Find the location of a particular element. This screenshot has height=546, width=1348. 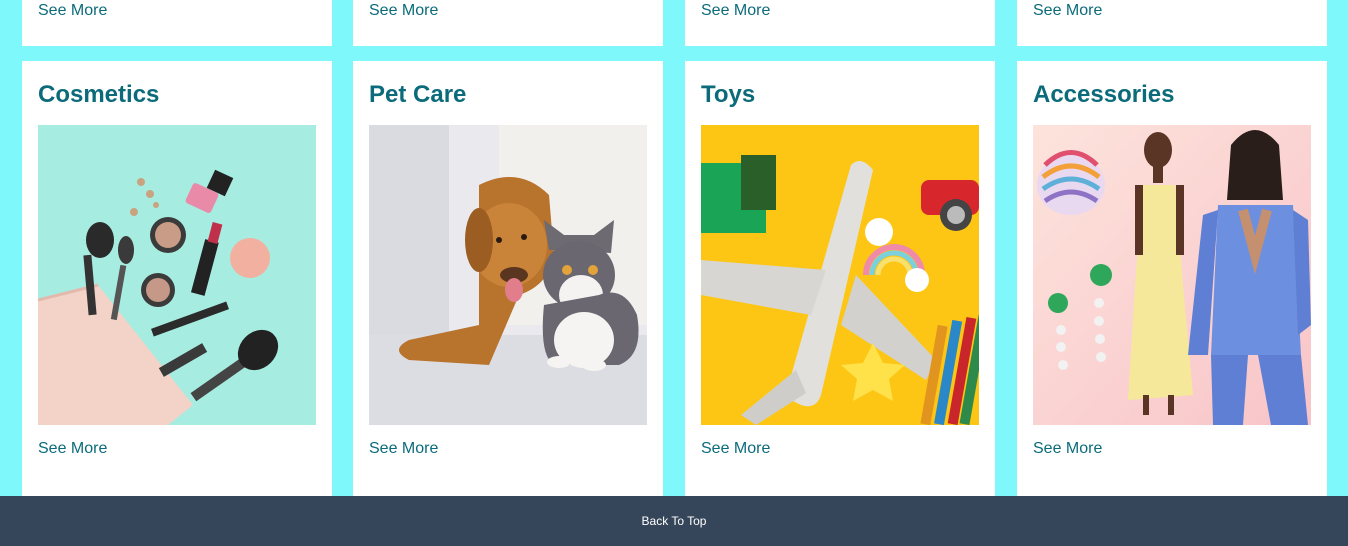

accessories-image is located at coordinates (1172, 275).